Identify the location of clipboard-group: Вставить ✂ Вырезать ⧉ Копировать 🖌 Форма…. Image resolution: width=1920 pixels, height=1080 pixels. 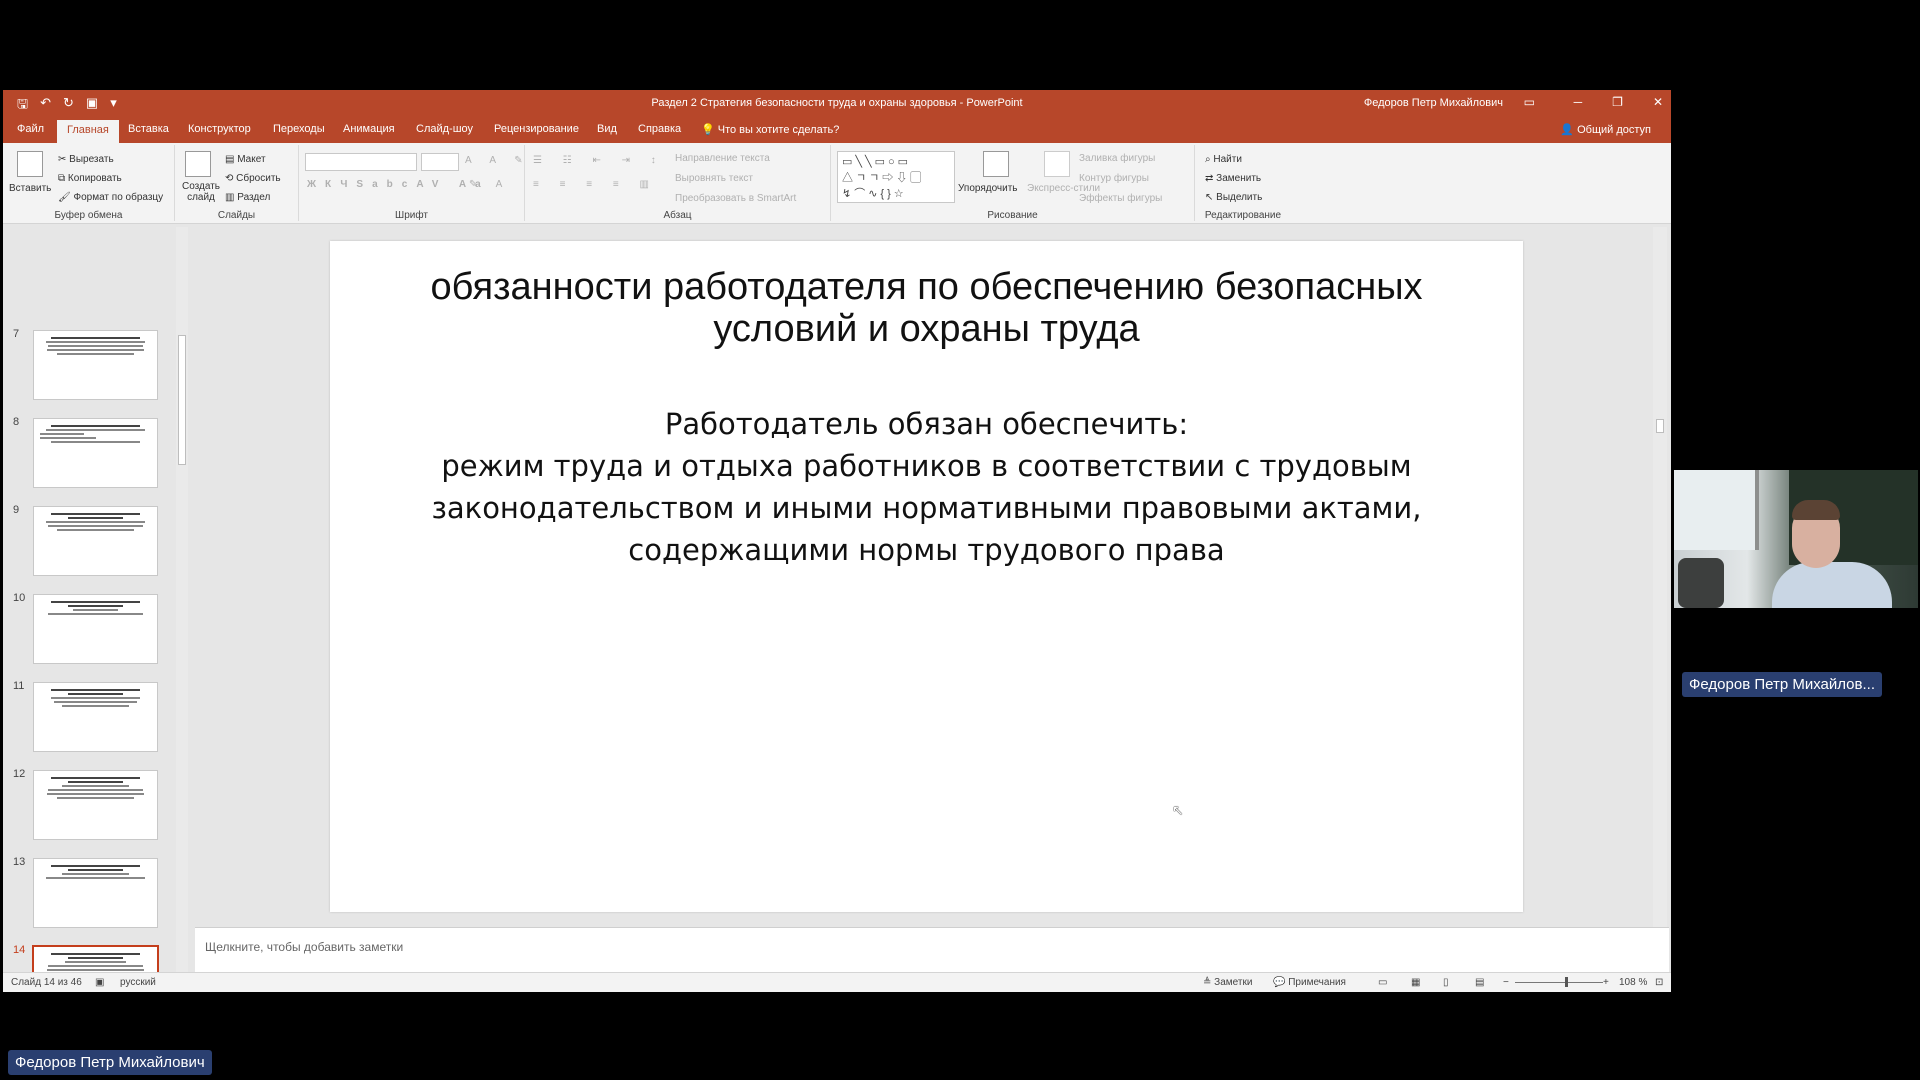
(89, 183).